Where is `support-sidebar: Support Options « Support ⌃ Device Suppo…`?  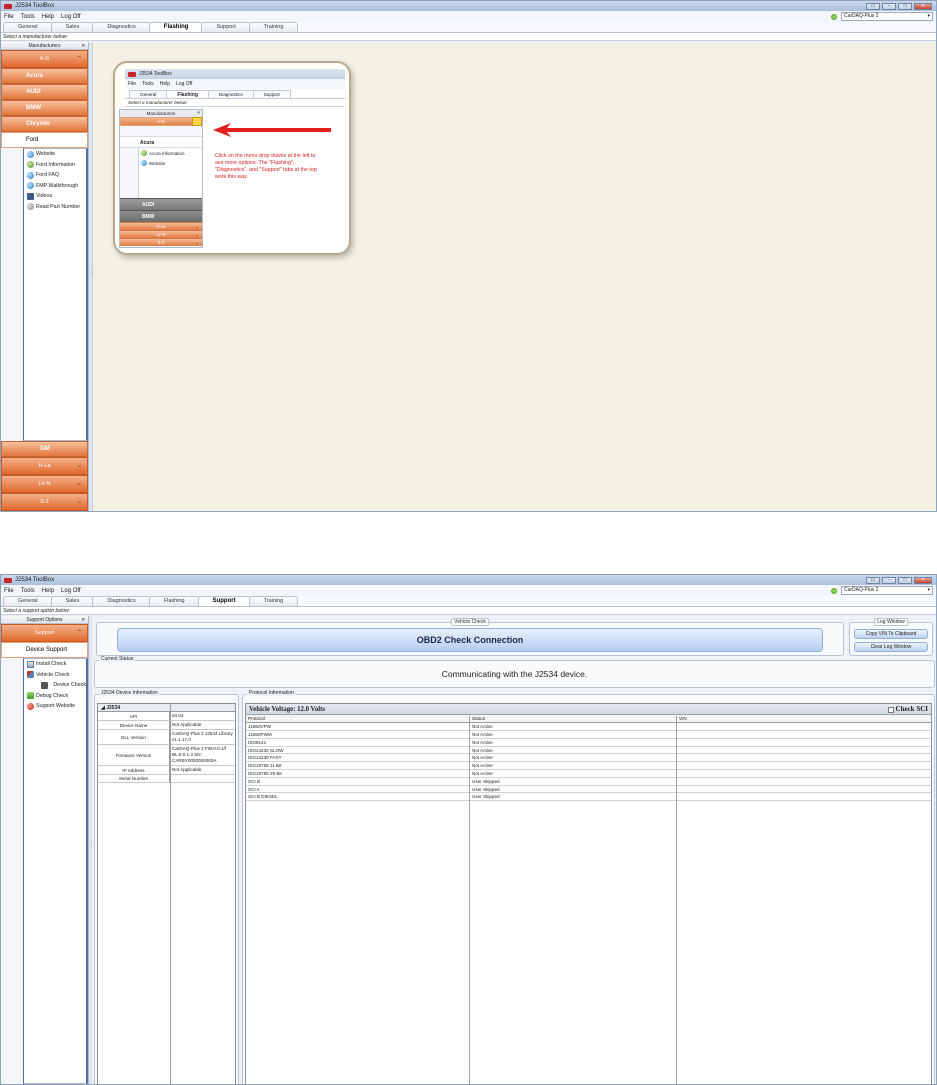 support-sidebar: Support Options « Support ⌃ Device Suppo… is located at coordinates (45, 850).